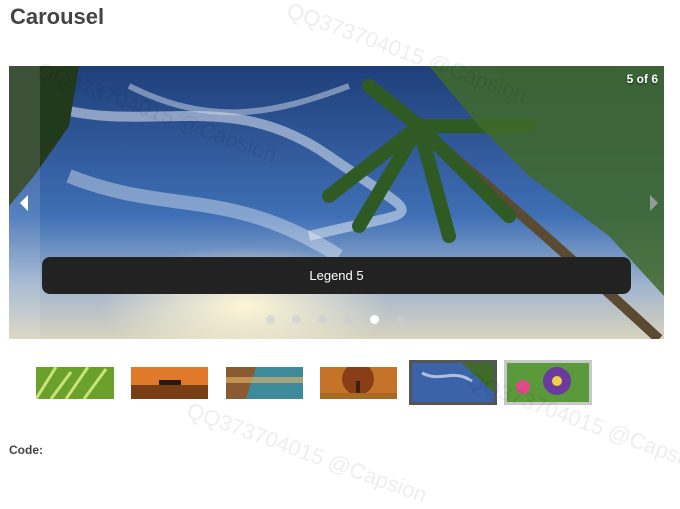  Describe the element at coordinates (335, 320) in the screenshot. I see `carousel-indicators` at that location.